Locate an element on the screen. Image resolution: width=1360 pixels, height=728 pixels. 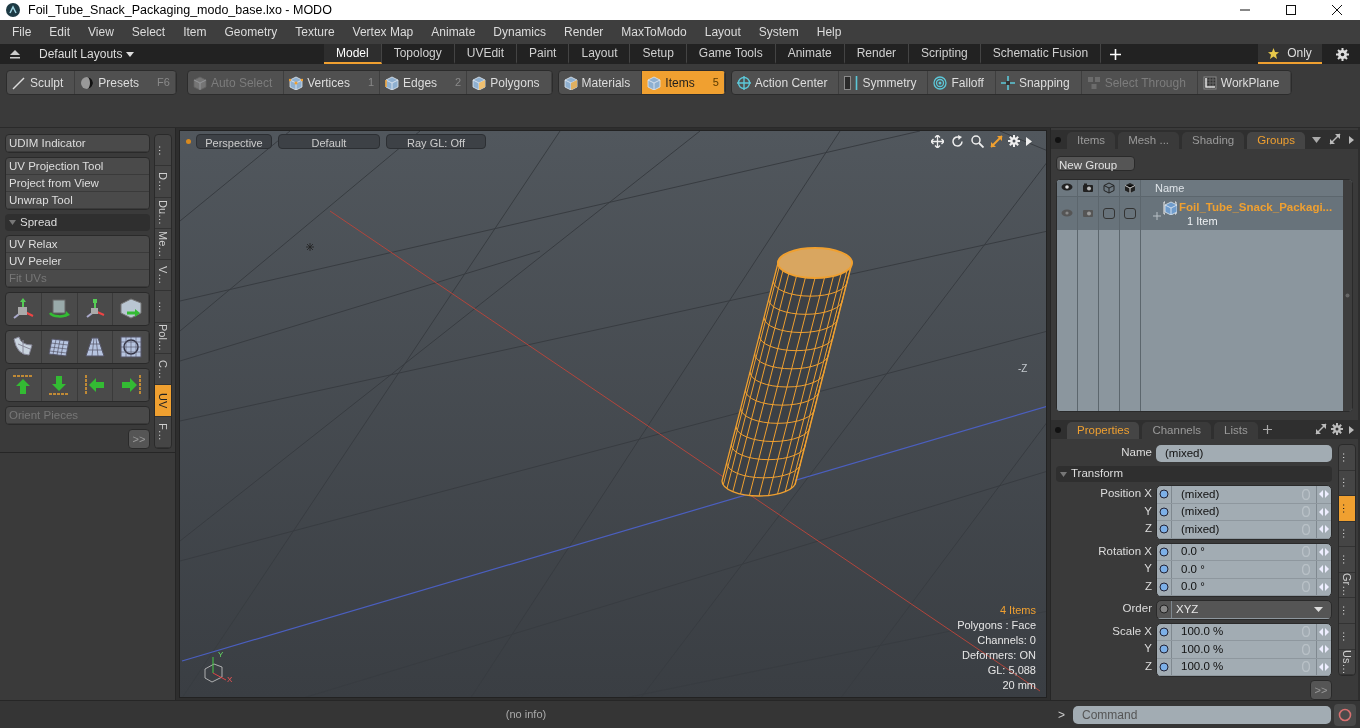
star-icon is located at coordinates (1274, 53).